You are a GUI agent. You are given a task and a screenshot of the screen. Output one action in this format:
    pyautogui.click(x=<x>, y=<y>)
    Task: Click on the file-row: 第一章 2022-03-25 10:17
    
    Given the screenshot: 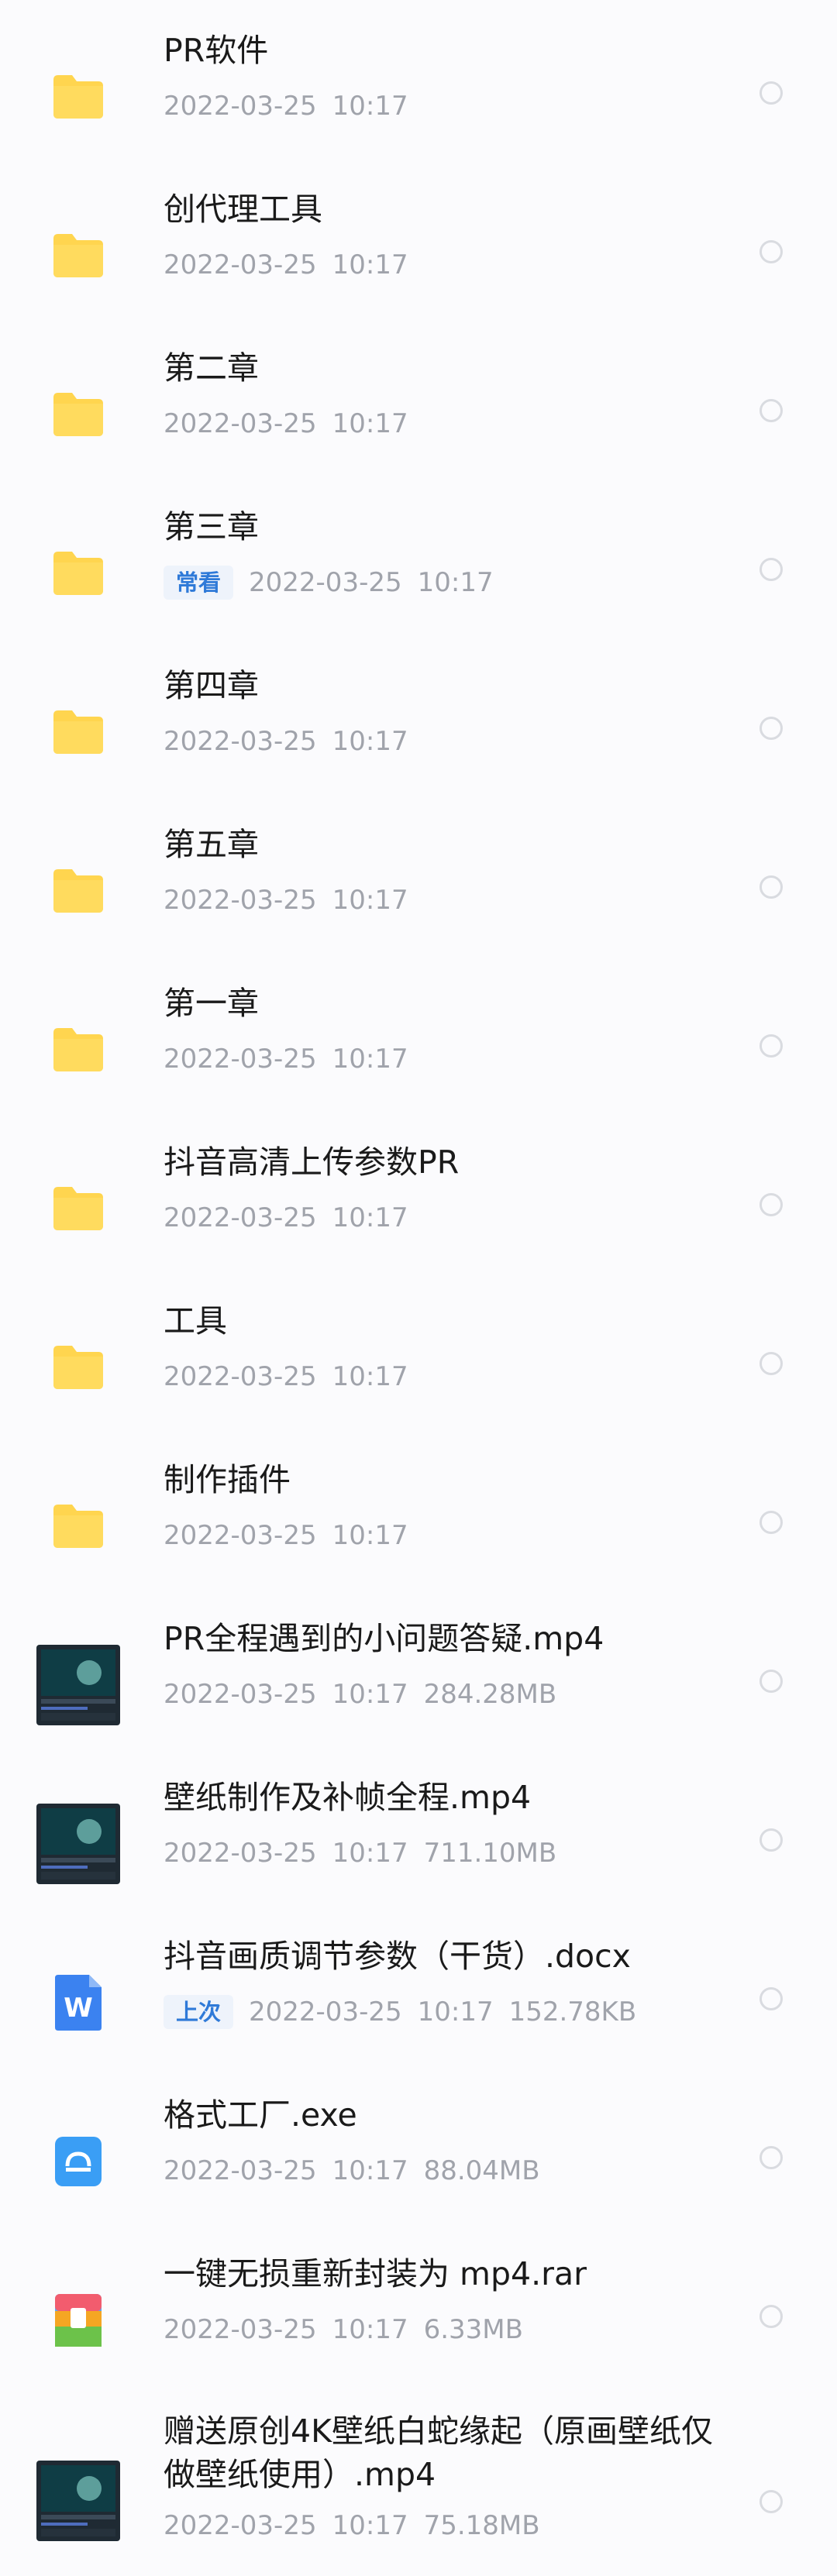 What is the action you would take?
    pyautogui.click(x=418, y=1046)
    